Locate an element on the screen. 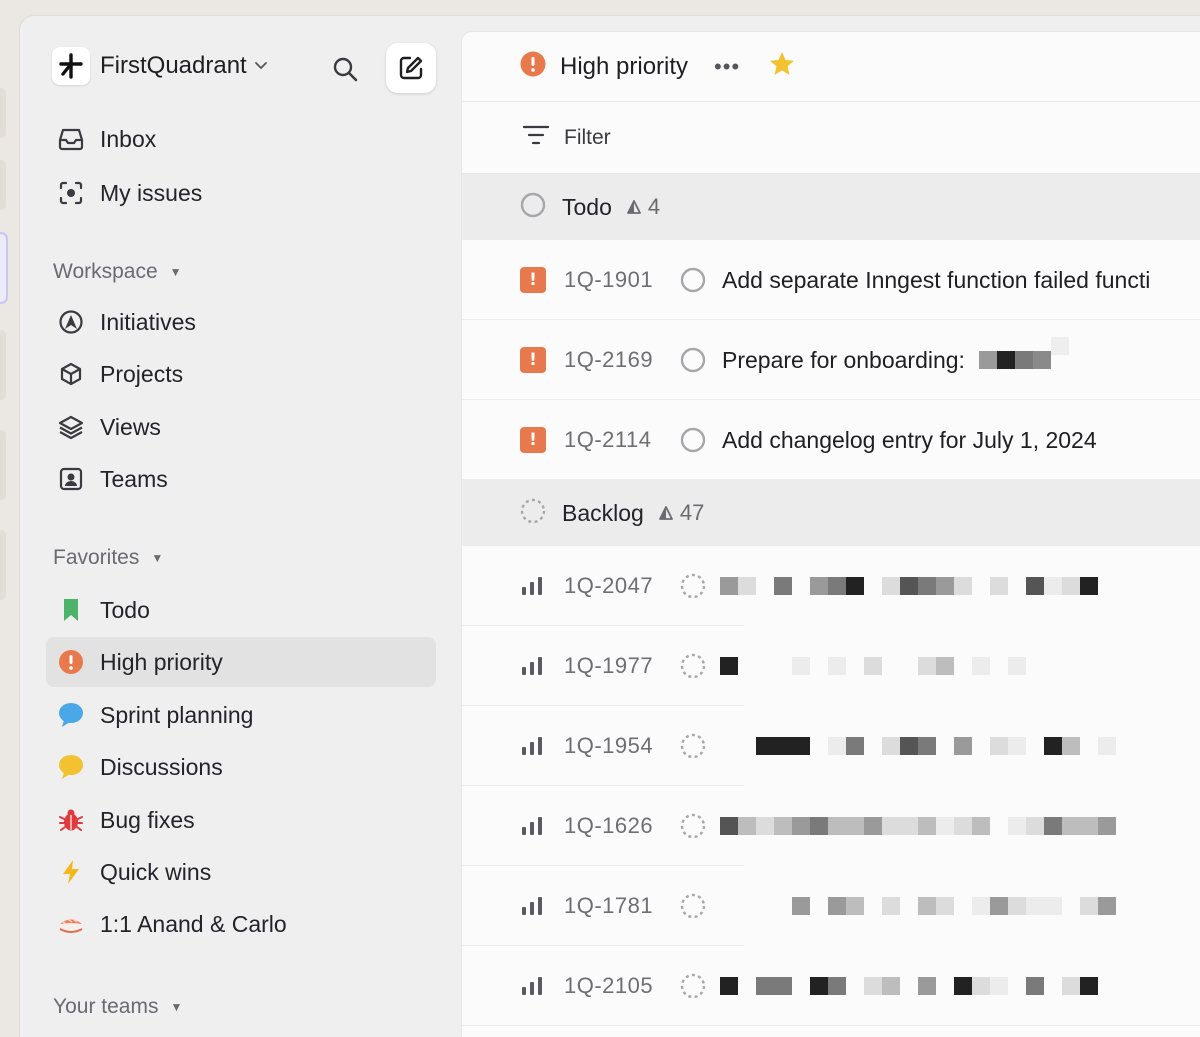  section-title: Favorites is located at coordinates (96, 557).